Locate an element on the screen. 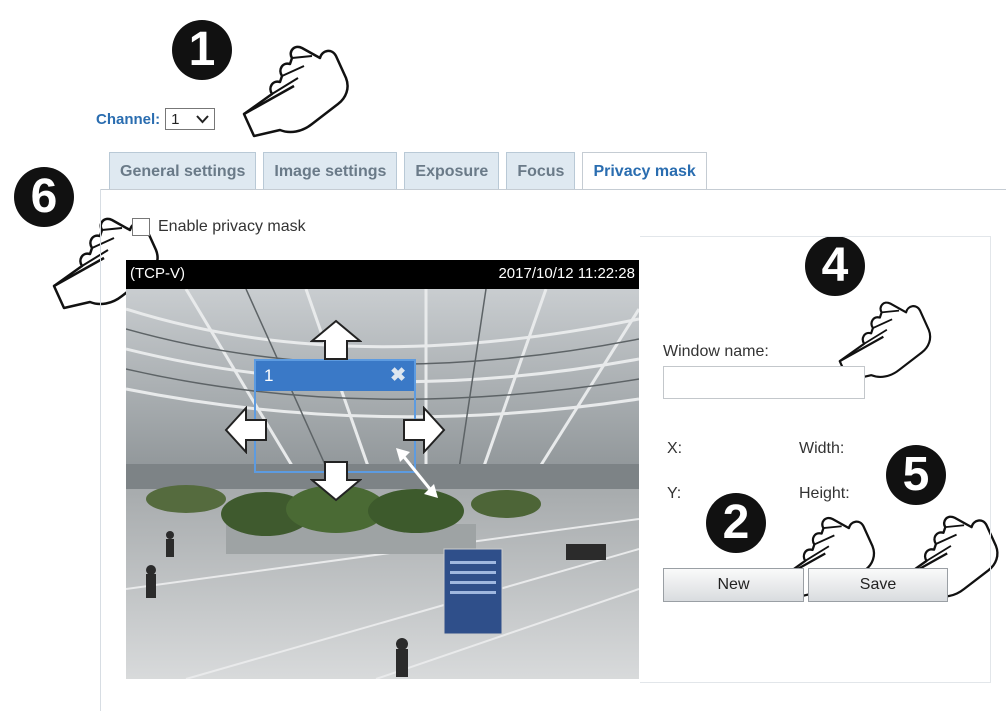 Image resolution: width=1006 pixels, height=711 pixels. enable-privacy-mask-label: Enable privacy mask is located at coordinates (232, 226).